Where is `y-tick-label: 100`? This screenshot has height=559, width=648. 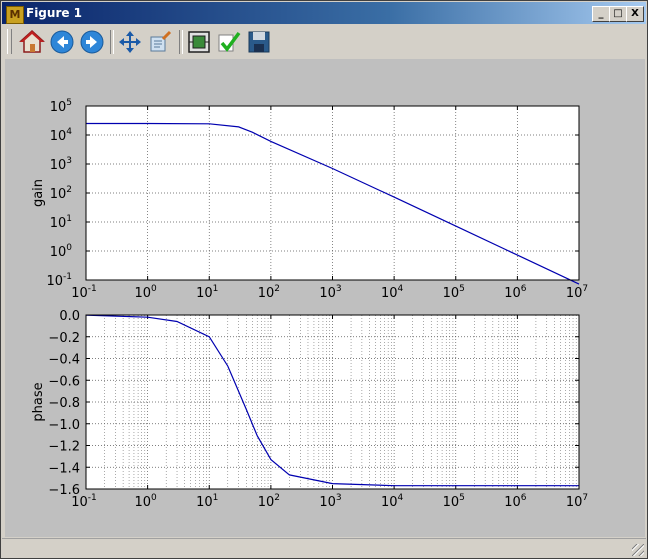
y-tick-label: 100 is located at coordinates (61, 251).